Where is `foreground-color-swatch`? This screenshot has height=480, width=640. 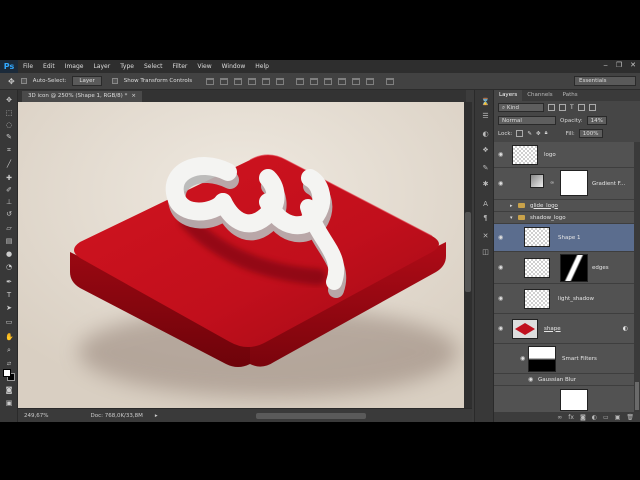 foreground-color-swatch is located at coordinates (7, 373).